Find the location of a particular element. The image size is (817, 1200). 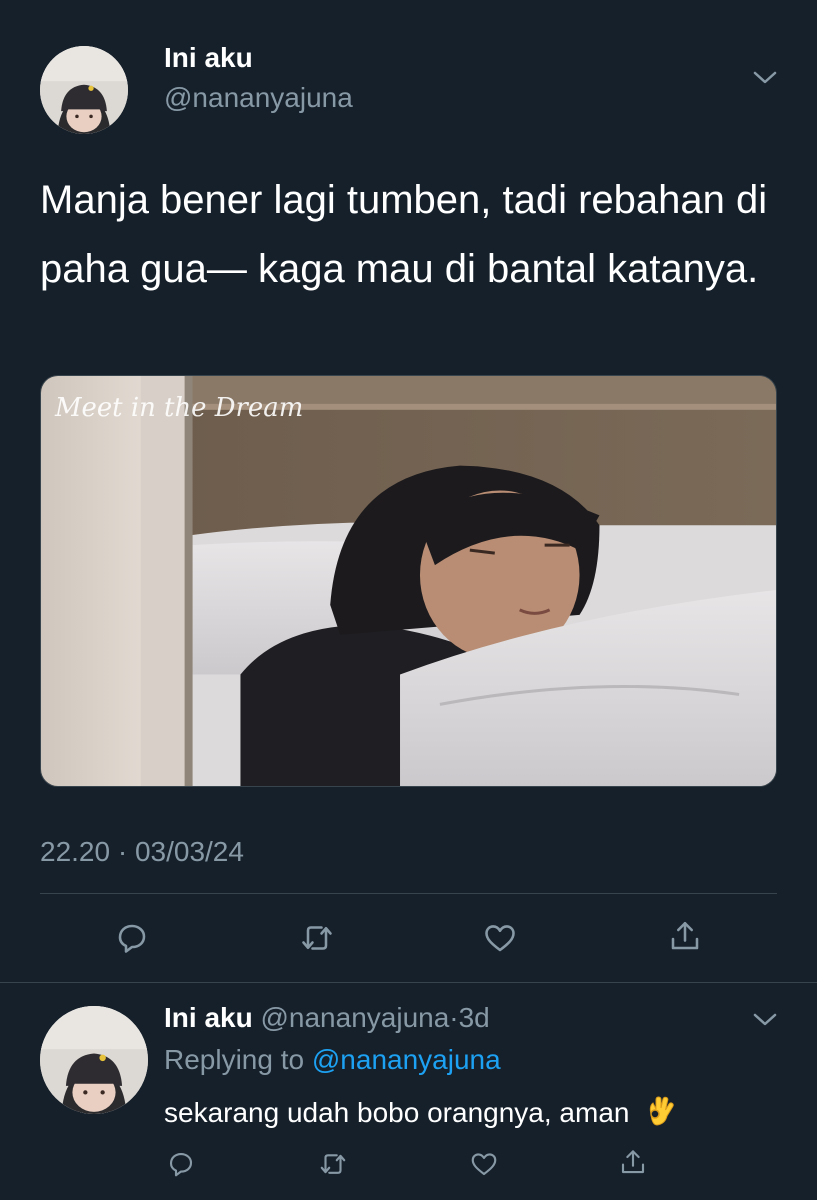

reply-button is located at coordinates (132, 938).